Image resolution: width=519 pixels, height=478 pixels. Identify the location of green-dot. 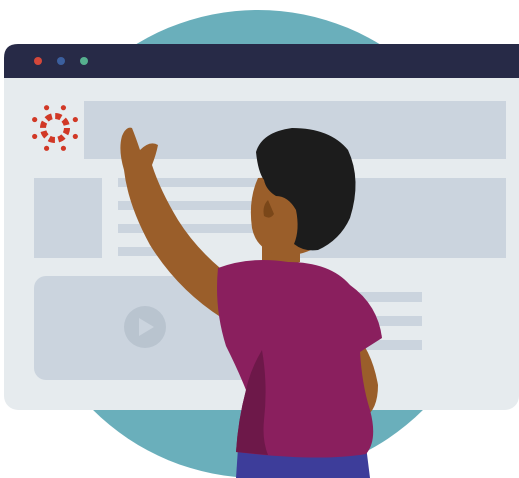
(84, 61).